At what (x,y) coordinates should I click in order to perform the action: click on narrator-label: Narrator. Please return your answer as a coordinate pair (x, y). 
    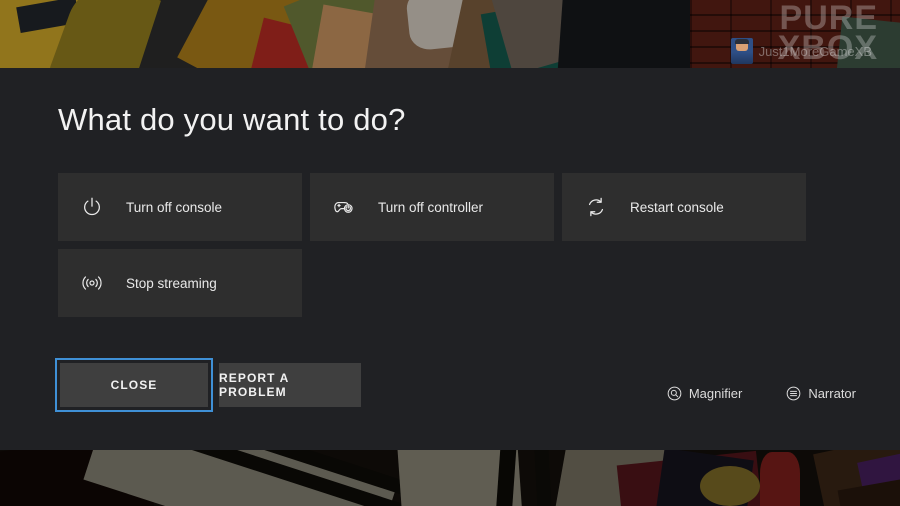
    Looking at the image, I should click on (832, 393).